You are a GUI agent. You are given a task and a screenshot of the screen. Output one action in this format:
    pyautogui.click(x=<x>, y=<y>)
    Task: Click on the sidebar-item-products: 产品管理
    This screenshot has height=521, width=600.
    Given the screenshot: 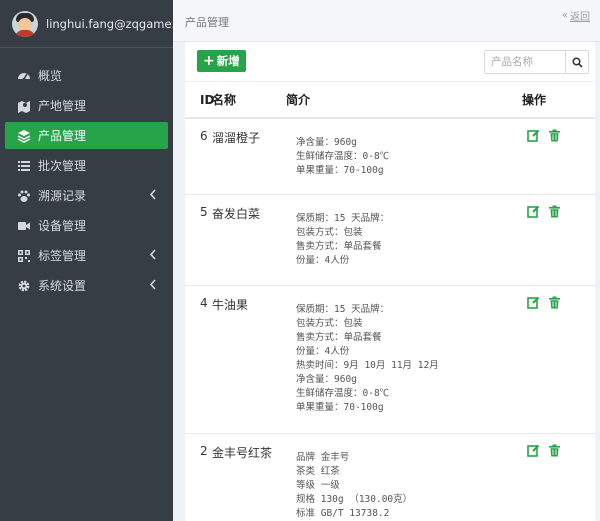 What is the action you would take?
    pyautogui.click(x=86, y=135)
    